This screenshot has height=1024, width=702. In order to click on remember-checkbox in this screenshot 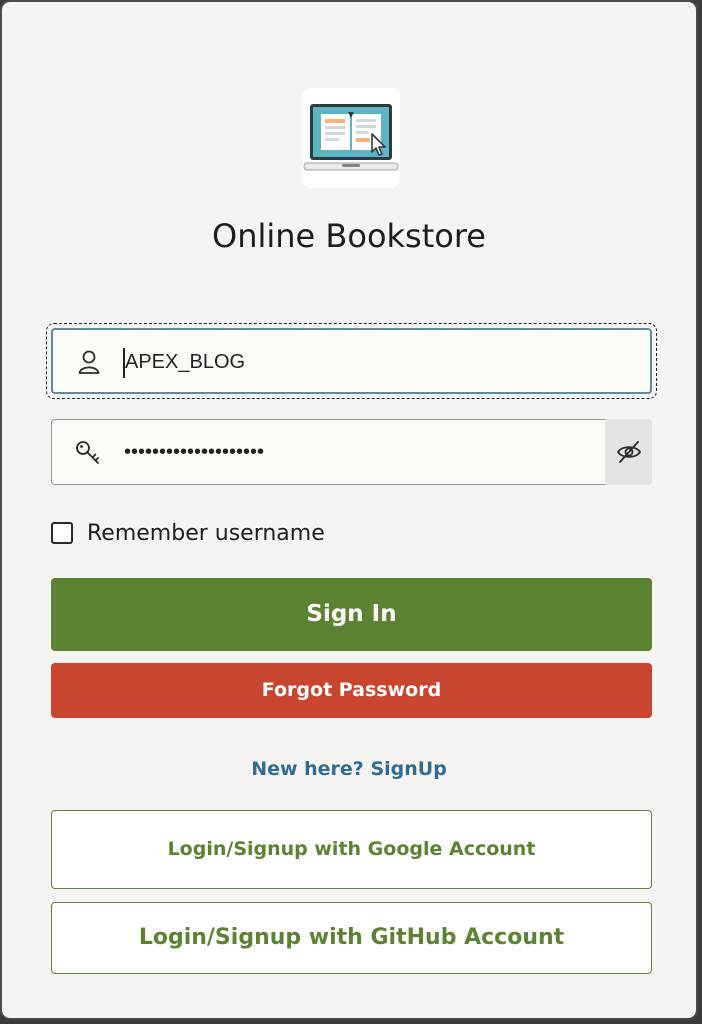, I will do `click(62, 533)`.